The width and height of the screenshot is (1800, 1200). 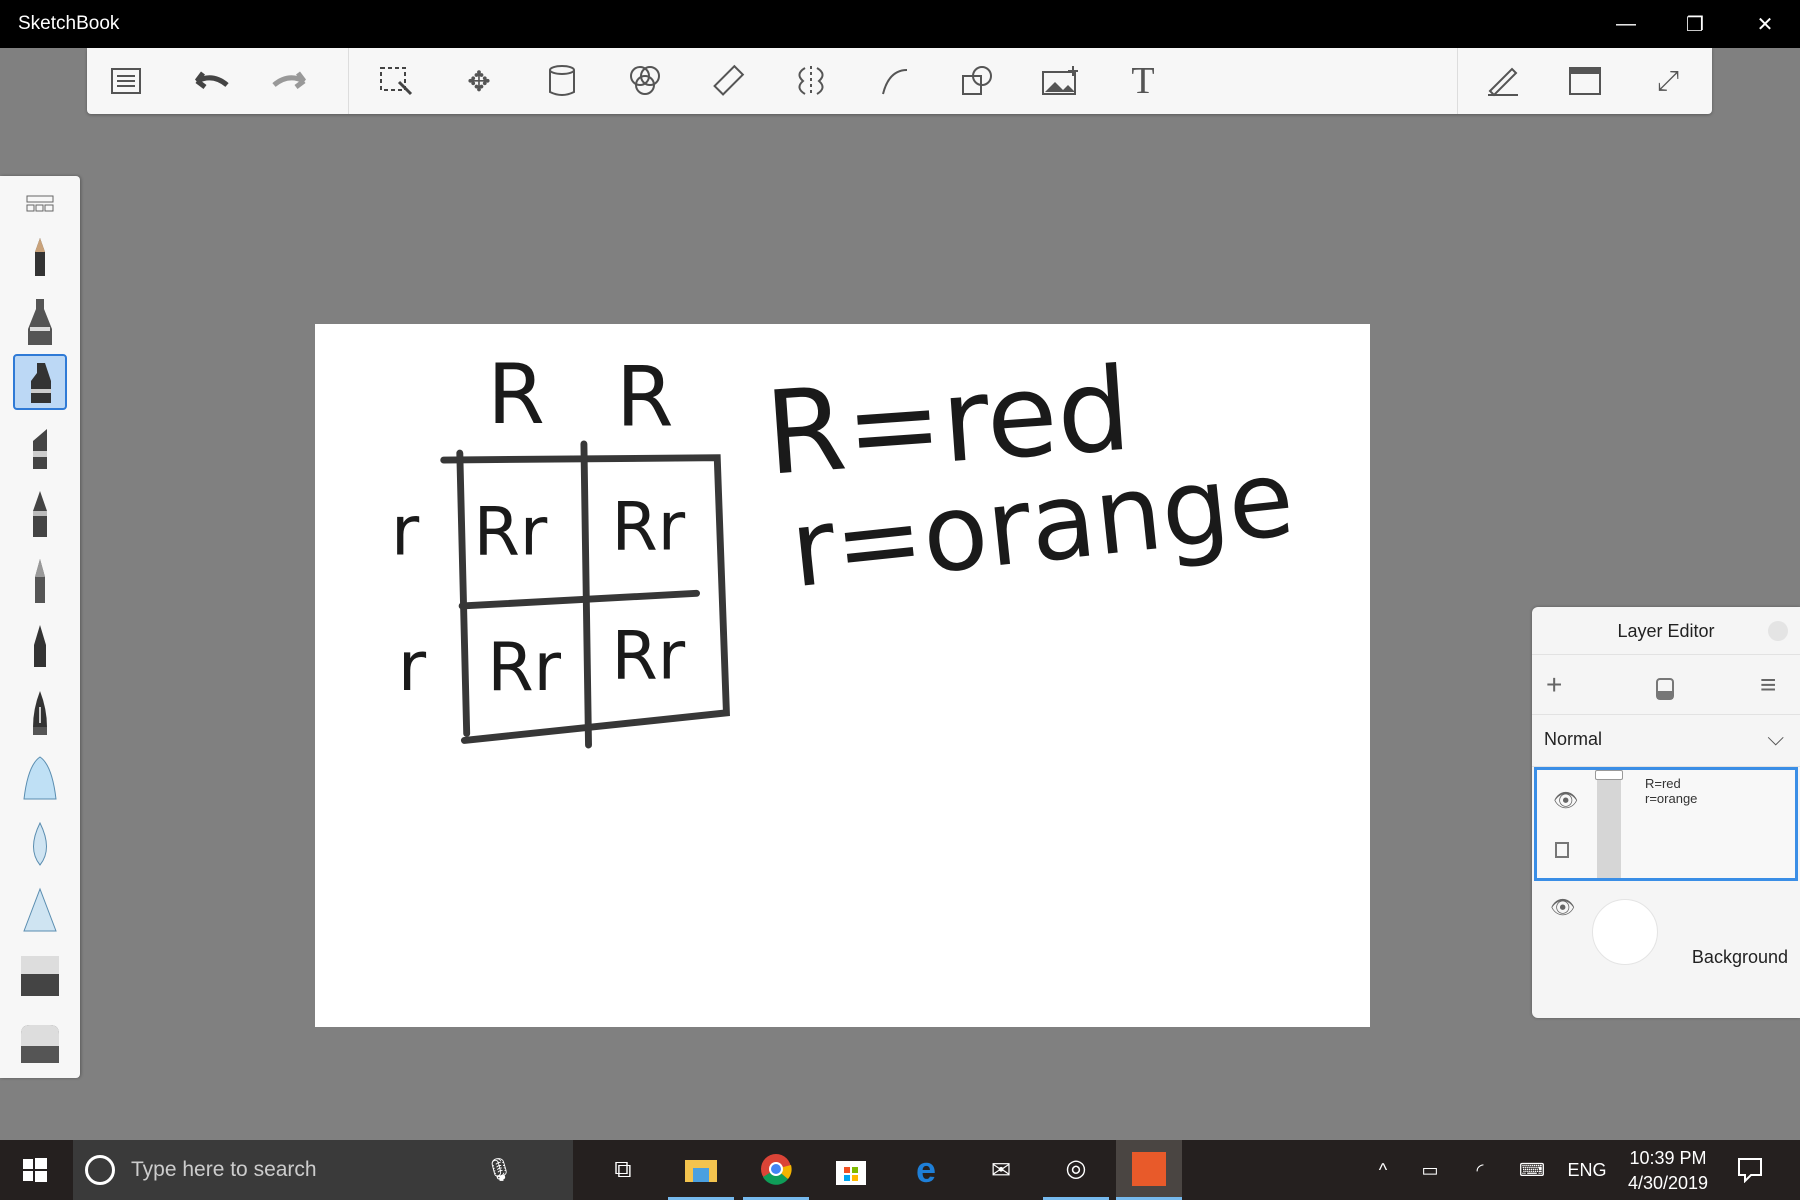 I want to click on marker-brush-icon, so click(x=40, y=382).